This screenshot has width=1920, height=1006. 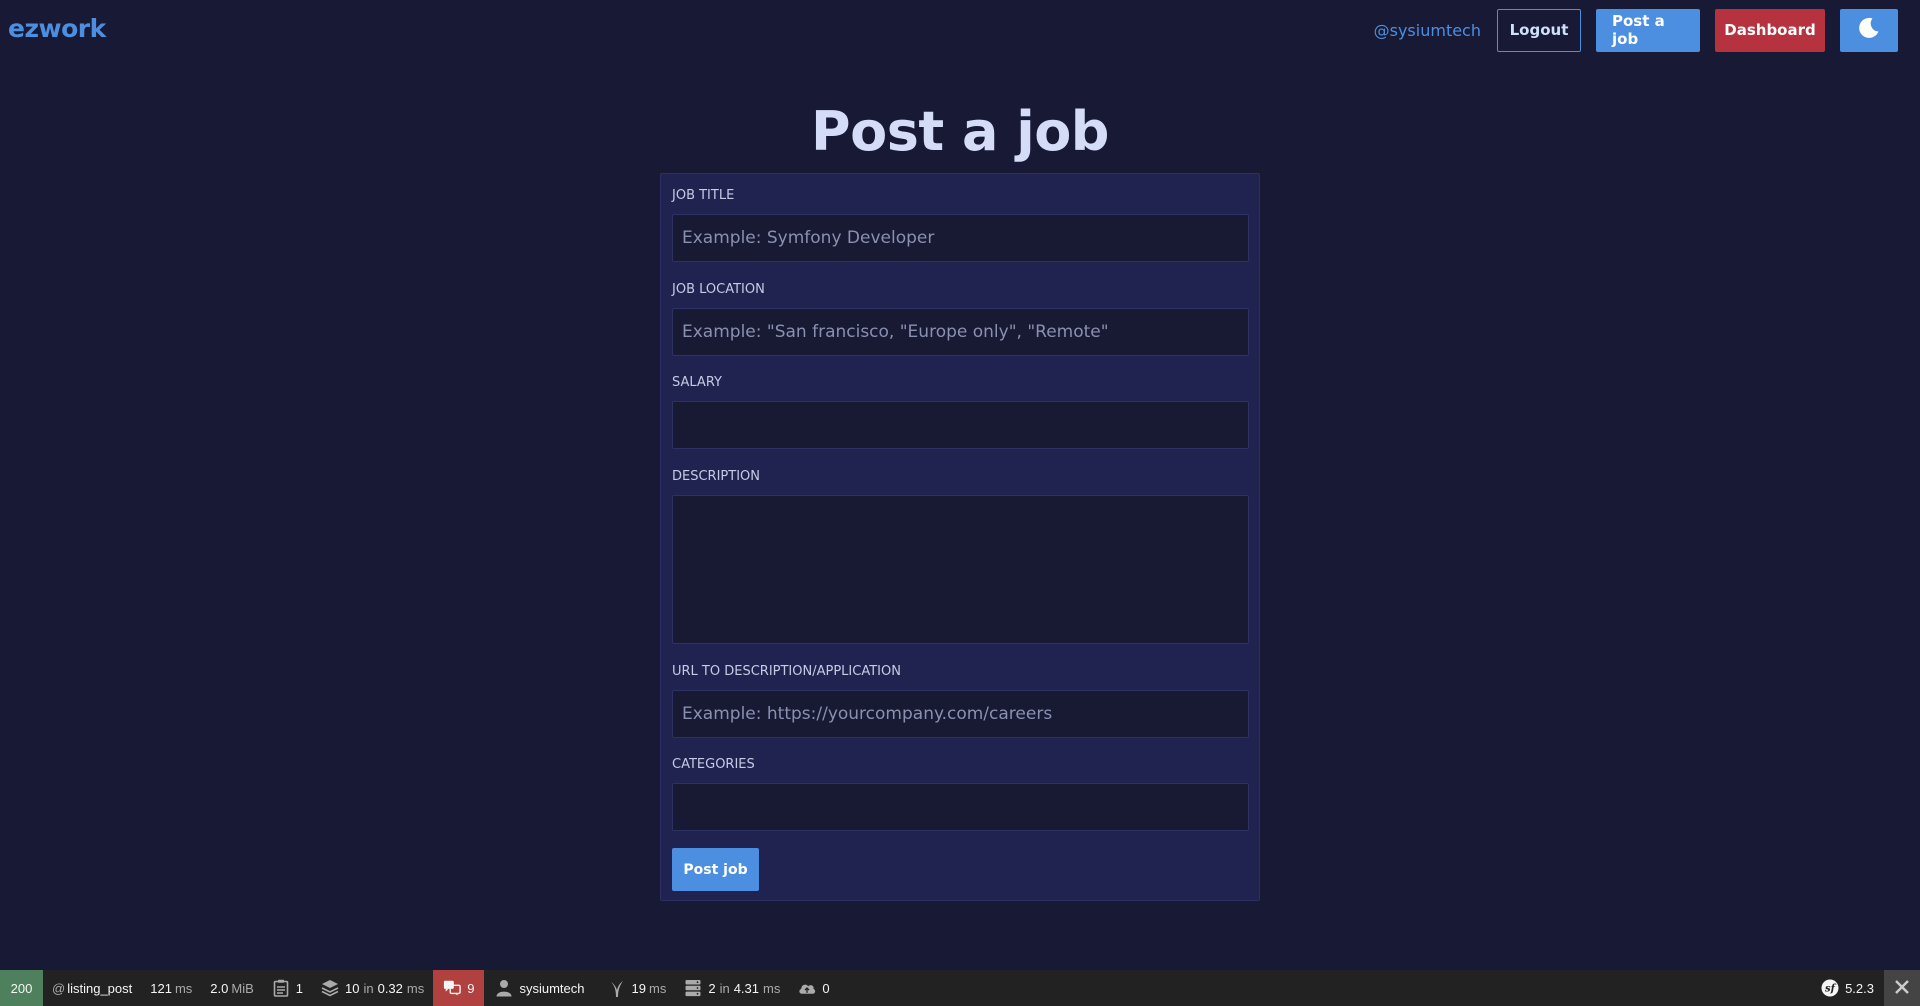 What do you see at coordinates (299, 988) in the screenshot?
I see `logs-count: 1` at bounding box center [299, 988].